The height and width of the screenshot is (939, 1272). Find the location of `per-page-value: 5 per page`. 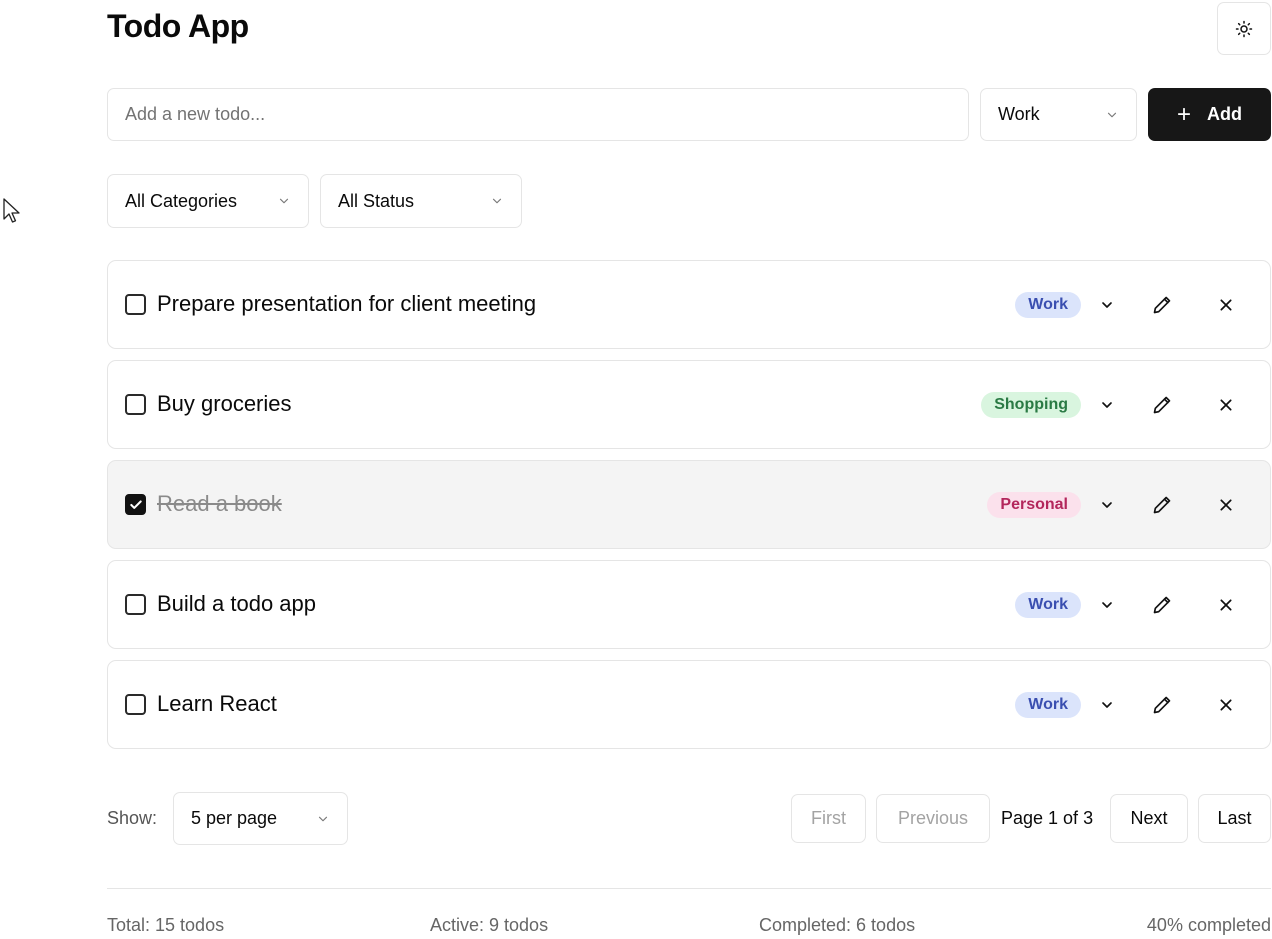

per-page-value: 5 per page is located at coordinates (234, 818).